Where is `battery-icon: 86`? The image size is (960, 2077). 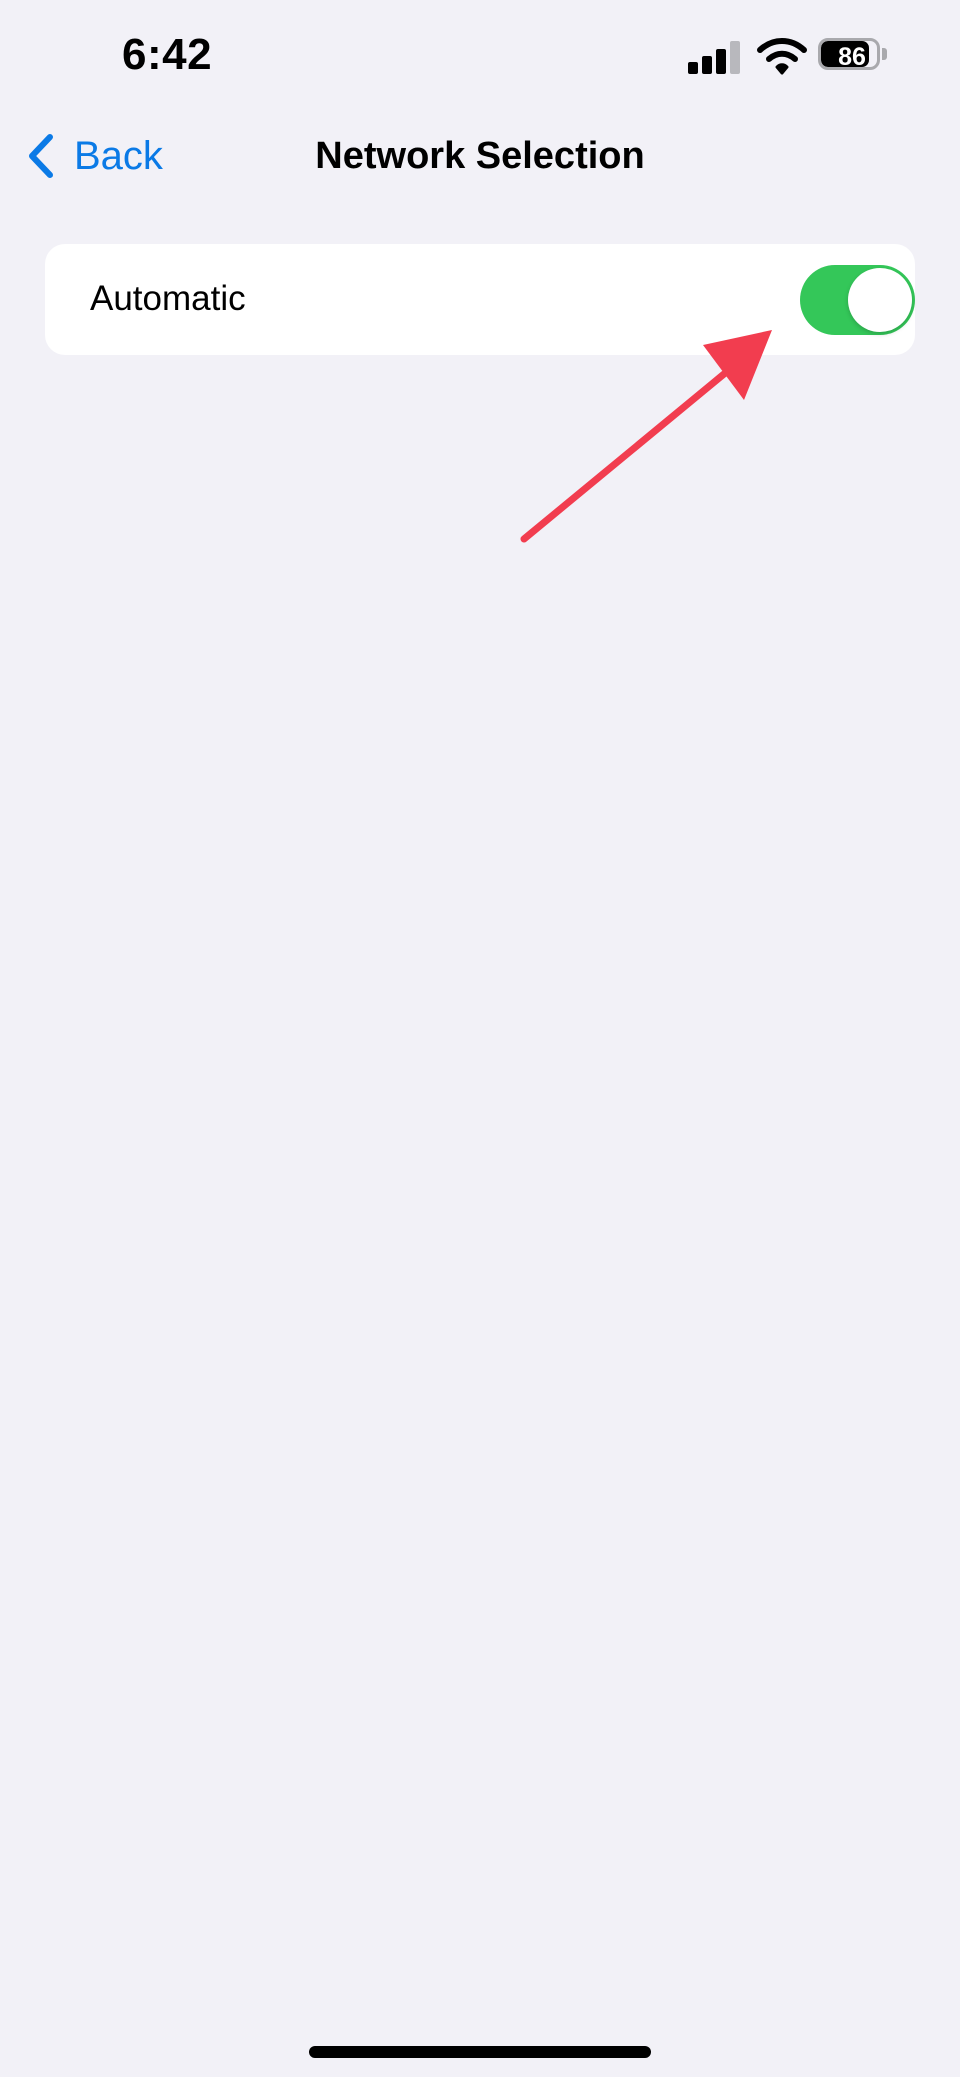
battery-icon: 86 is located at coordinates (856, 56).